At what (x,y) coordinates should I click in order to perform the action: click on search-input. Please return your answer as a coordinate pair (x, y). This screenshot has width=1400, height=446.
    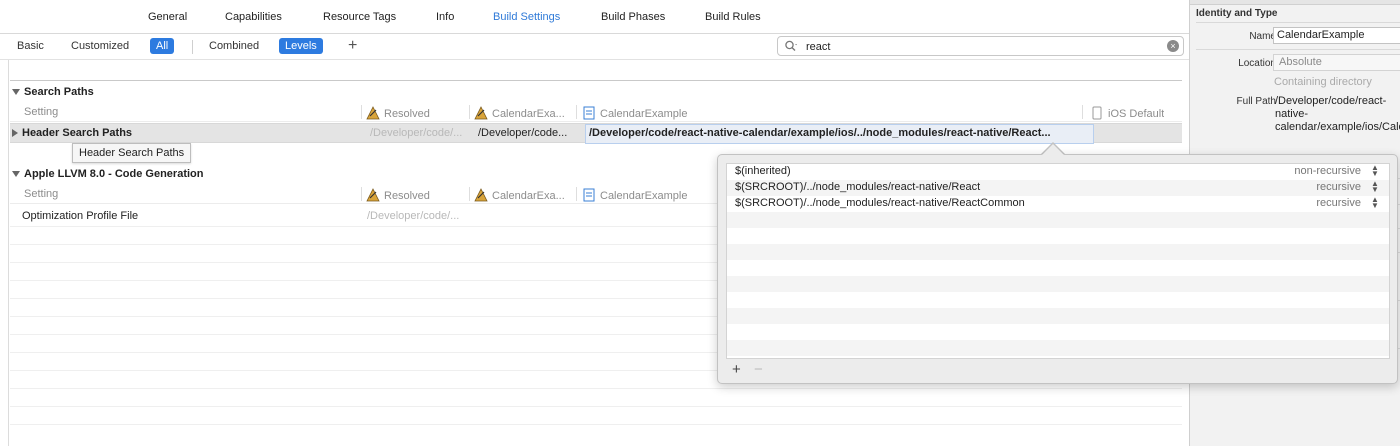
    Looking at the image, I should click on (976, 46).